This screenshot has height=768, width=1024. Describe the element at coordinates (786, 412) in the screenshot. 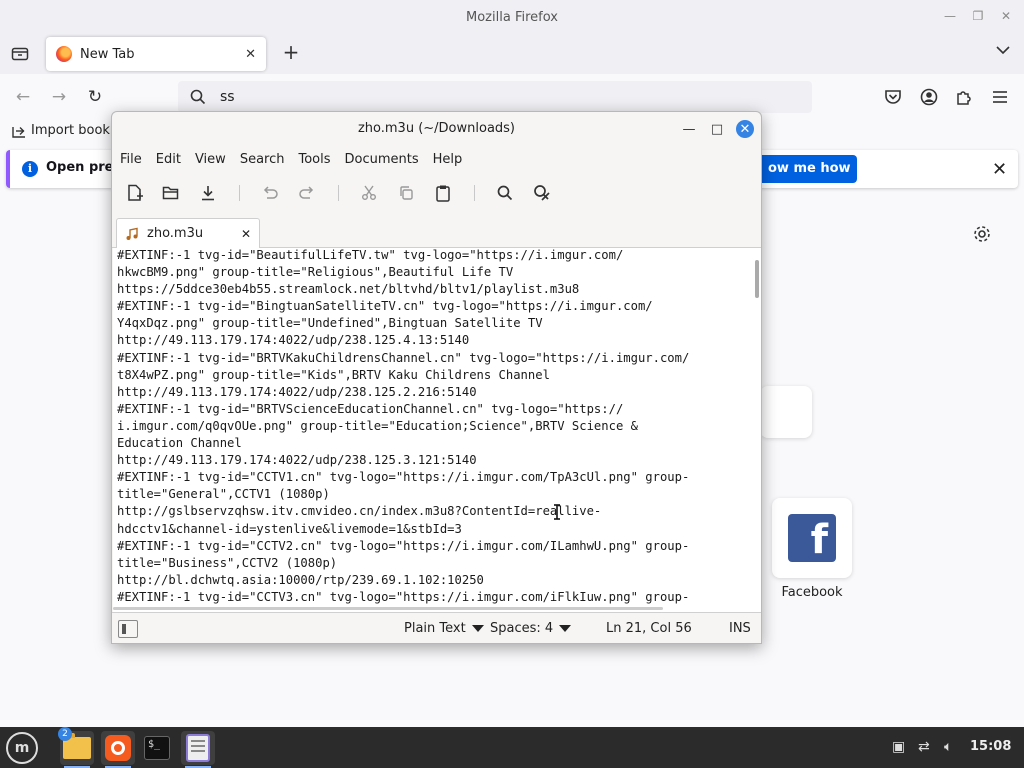

I see `search-card` at that location.